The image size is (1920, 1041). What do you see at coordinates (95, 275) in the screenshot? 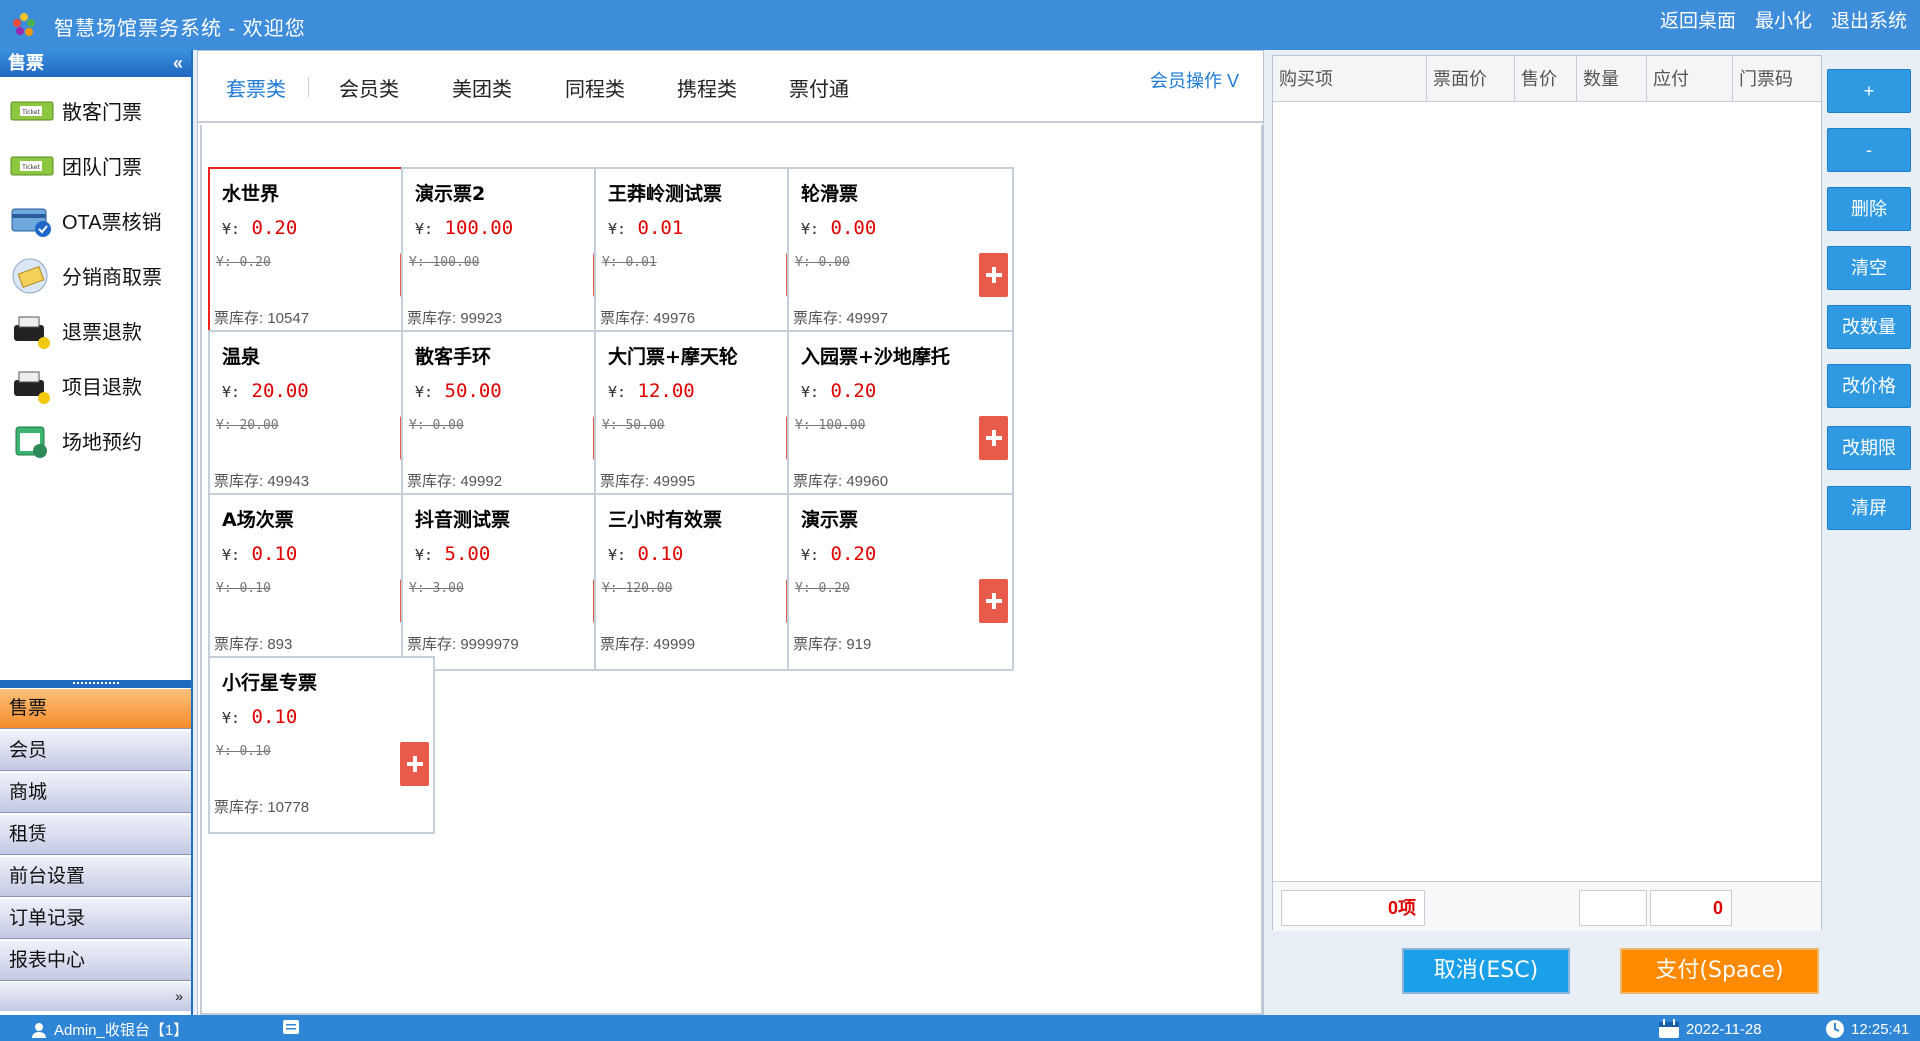
I see `sidebar-item-distributor: 分销商取票` at bounding box center [95, 275].